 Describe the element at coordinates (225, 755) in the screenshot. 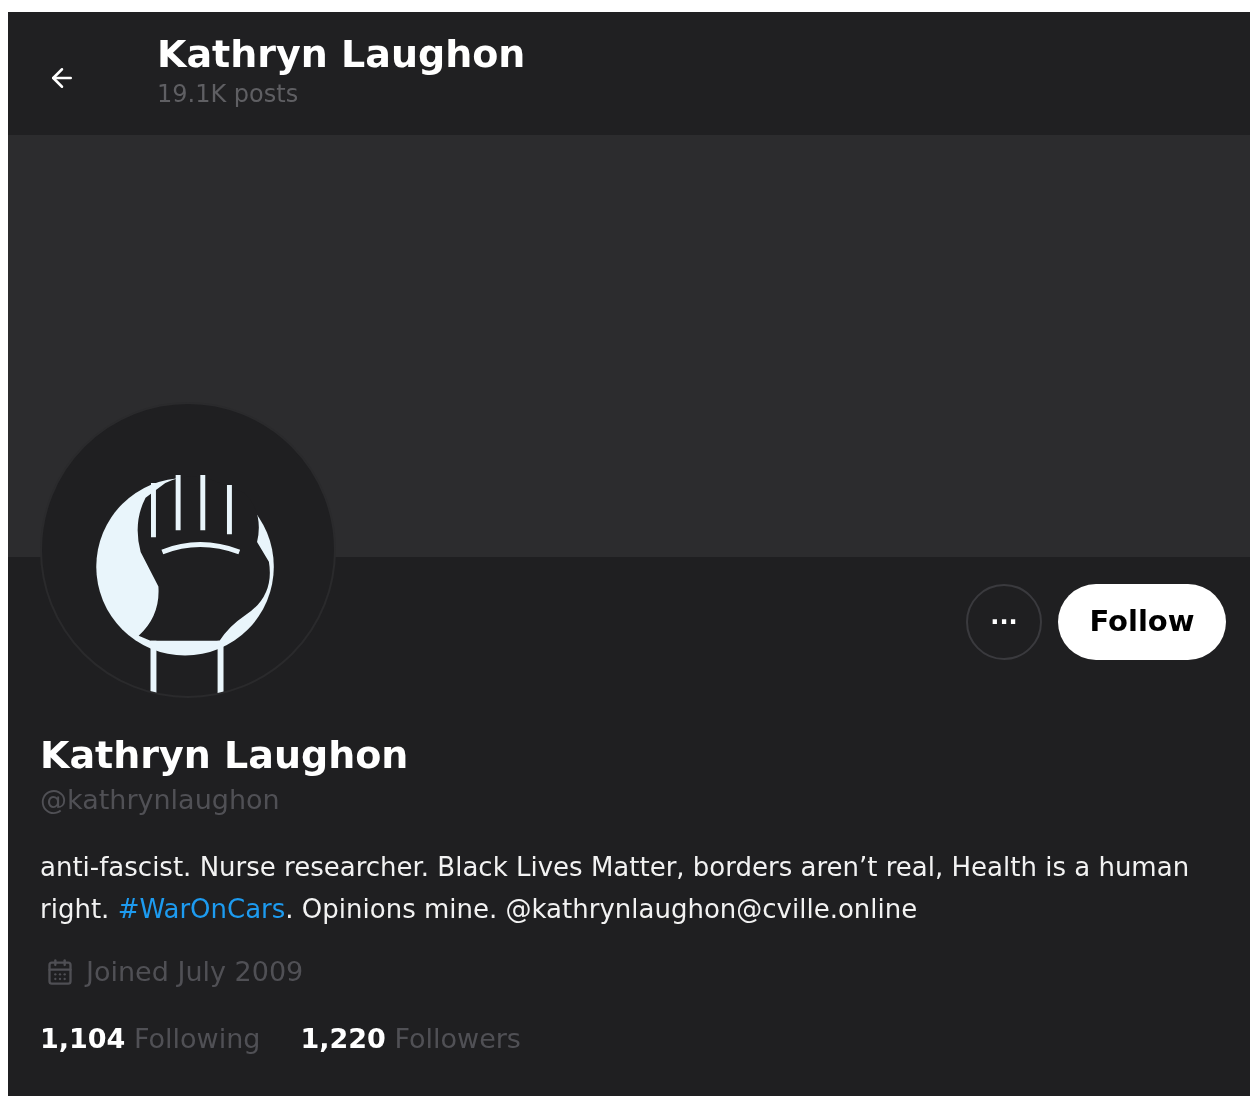

I see `profile-name: Kathryn Laughon` at that location.